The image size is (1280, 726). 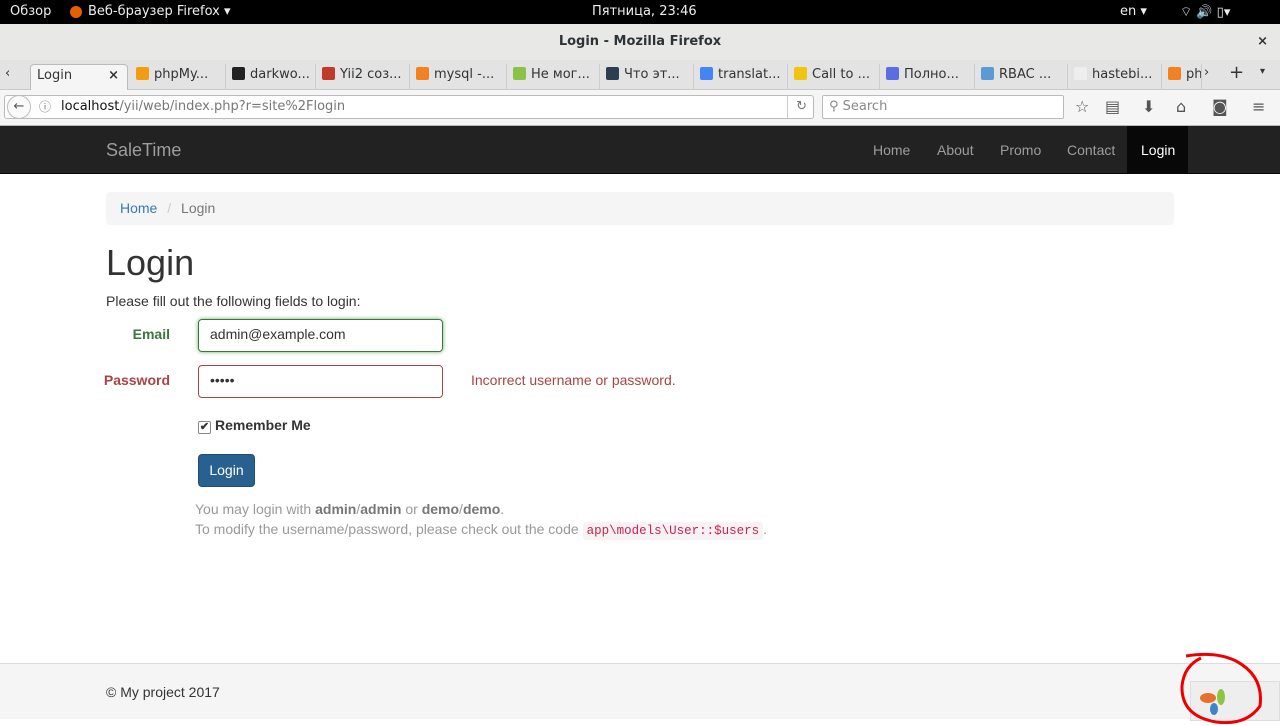 I want to click on breadcrumb: Home / Login, so click(x=640, y=208).